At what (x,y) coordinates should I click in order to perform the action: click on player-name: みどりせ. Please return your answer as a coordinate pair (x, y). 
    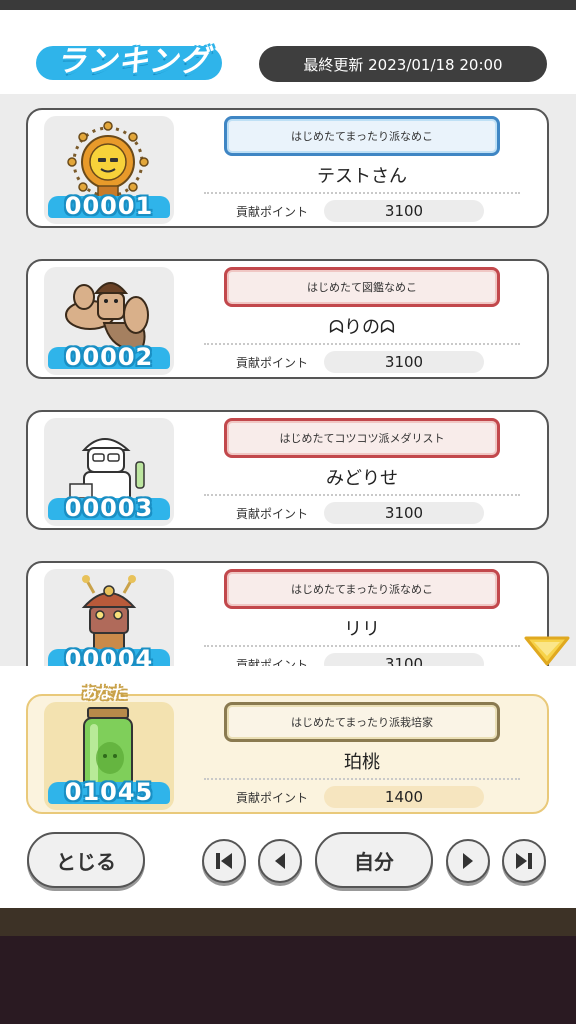
    Looking at the image, I should click on (362, 478).